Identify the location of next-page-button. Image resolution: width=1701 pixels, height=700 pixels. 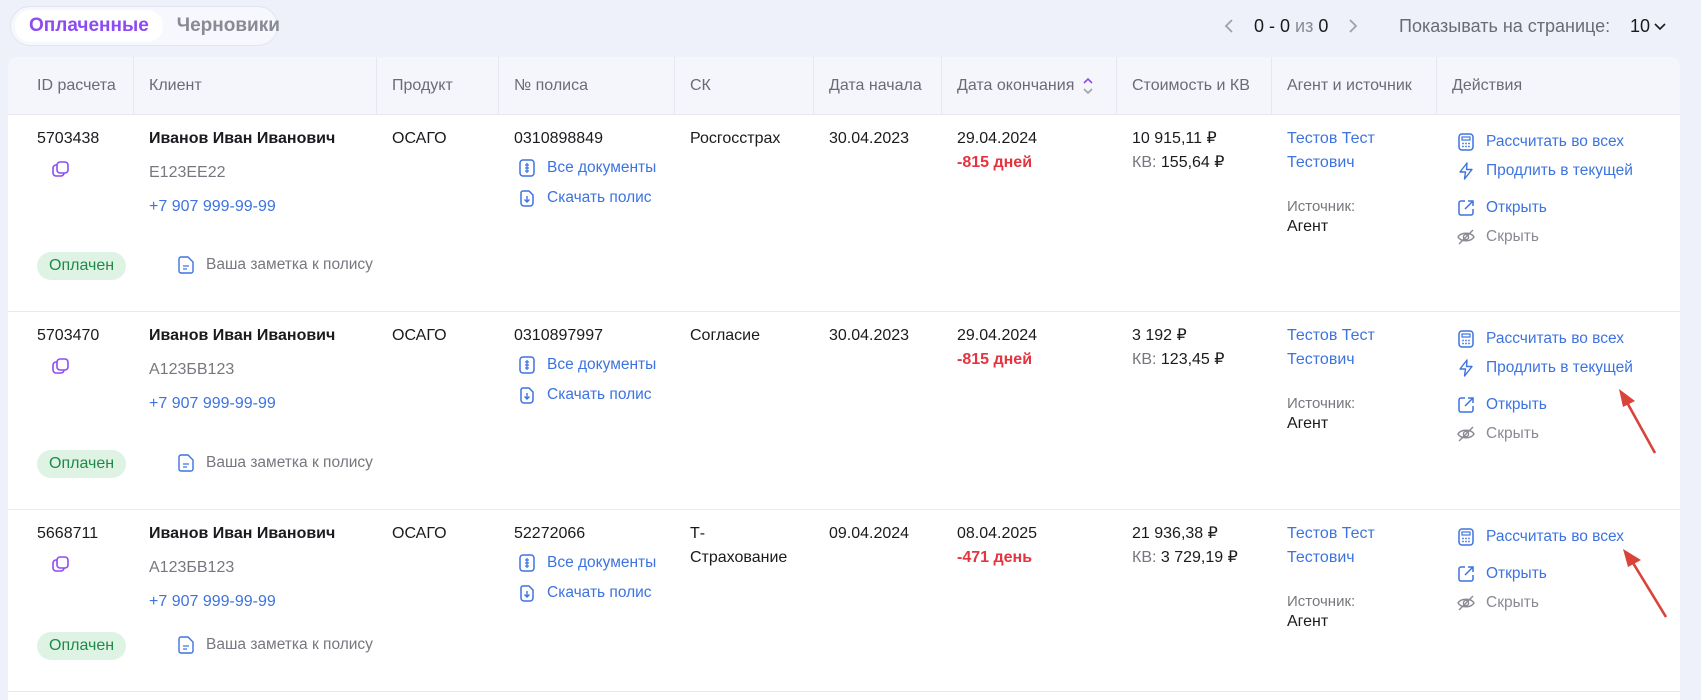
(1353, 26).